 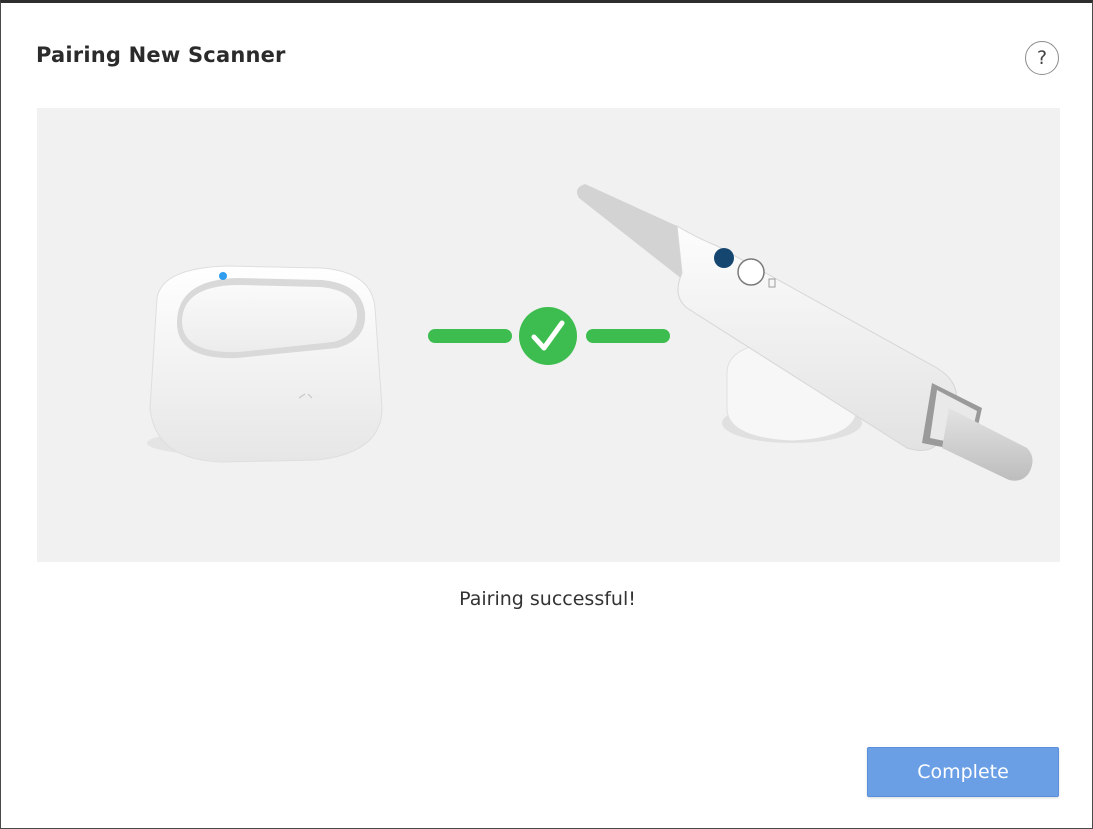 I want to click on dialog-title: Pairing New Scanner, so click(x=161, y=55).